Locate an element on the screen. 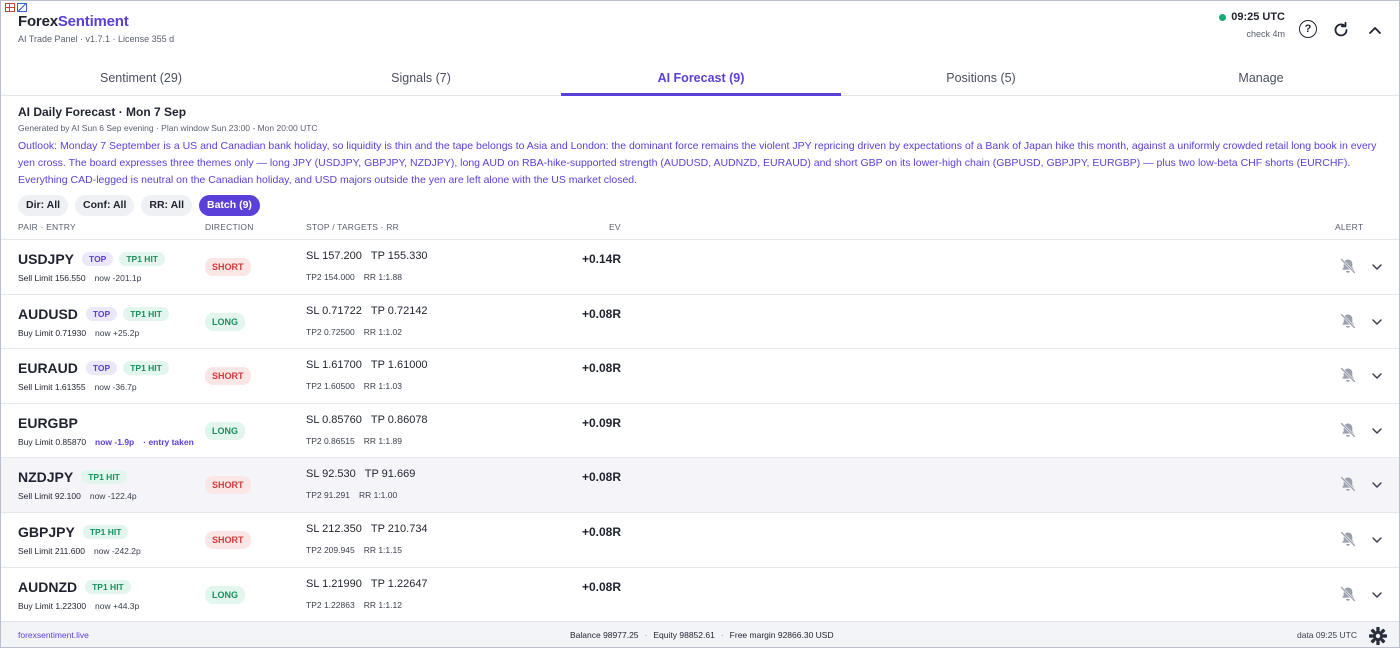  distance-now: now -242.2p is located at coordinates (117, 550).